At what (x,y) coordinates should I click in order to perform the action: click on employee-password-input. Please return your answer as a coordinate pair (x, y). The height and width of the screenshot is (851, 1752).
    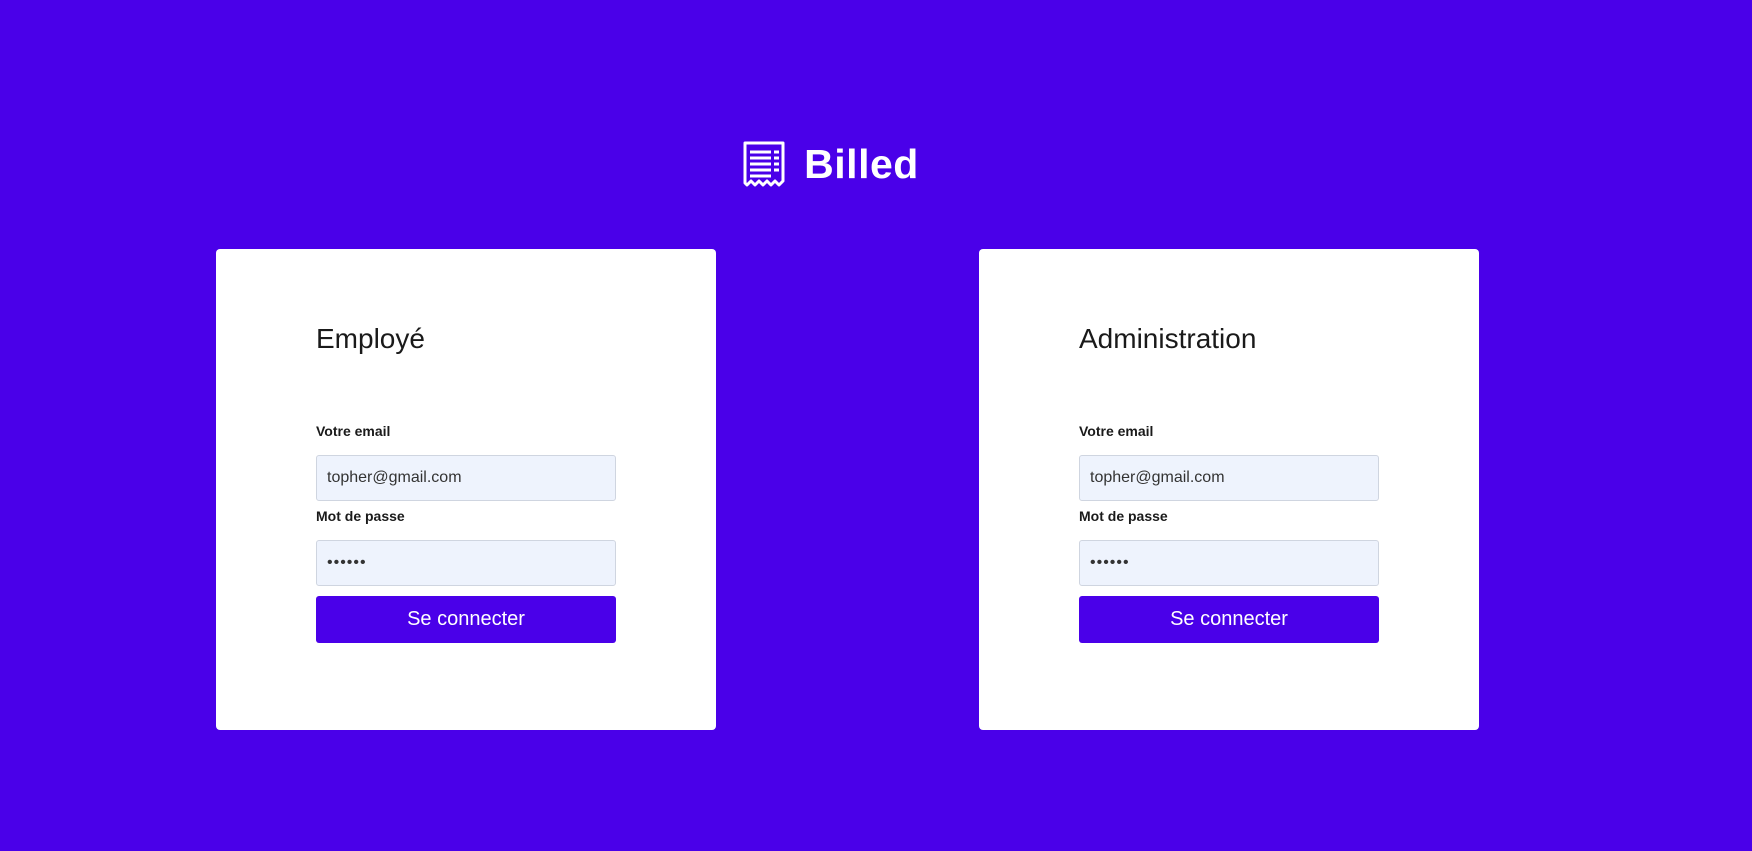
    Looking at the image, I should click on (466, 563).